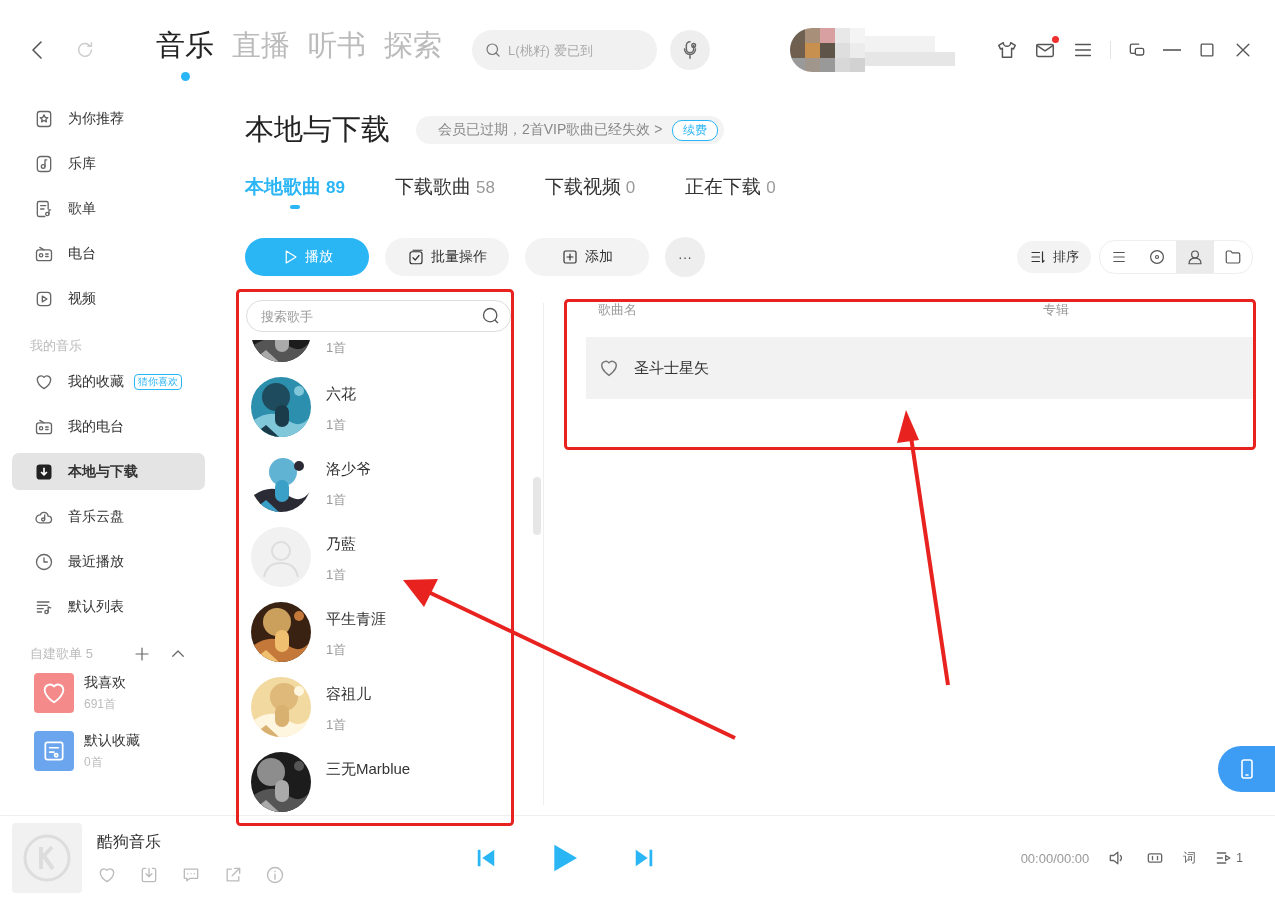  What do you see at coordinates (108, 208) in the screenshot?
I see `sidebar-item: 歌单` at bounding box center [108, 208].